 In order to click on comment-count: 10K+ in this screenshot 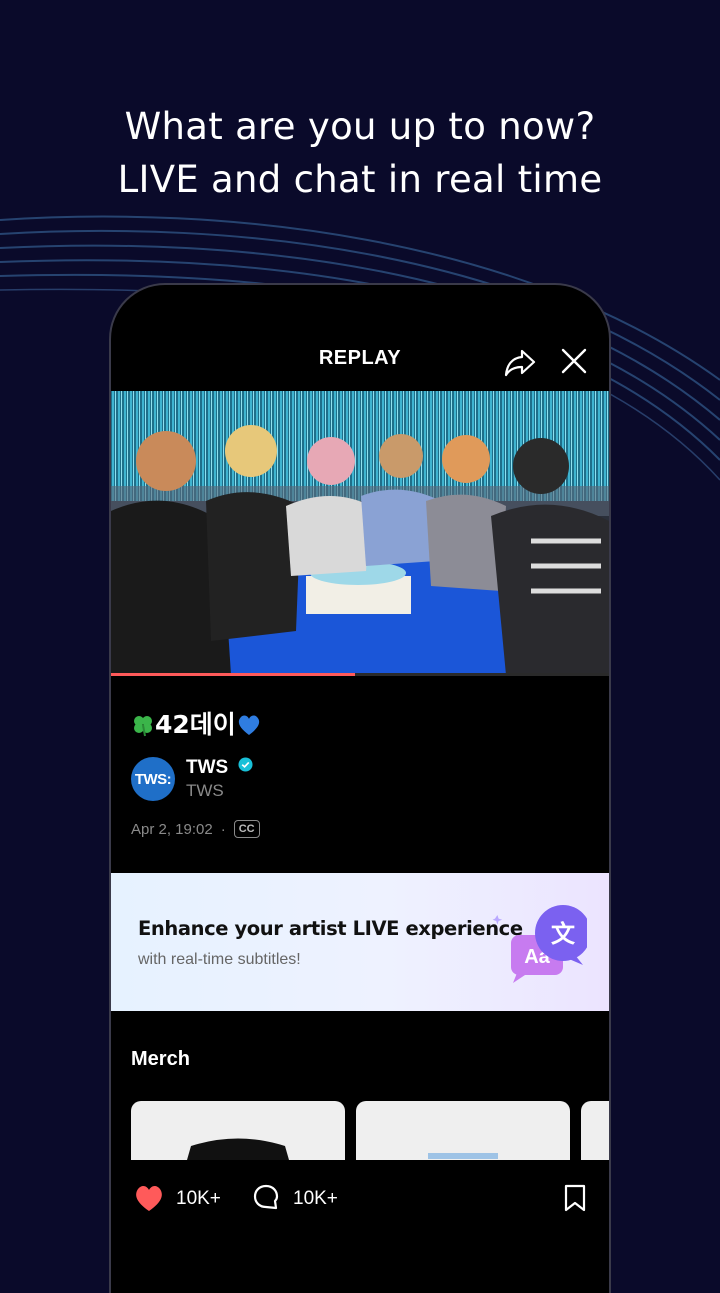, I will do `click(315, 1198)`.